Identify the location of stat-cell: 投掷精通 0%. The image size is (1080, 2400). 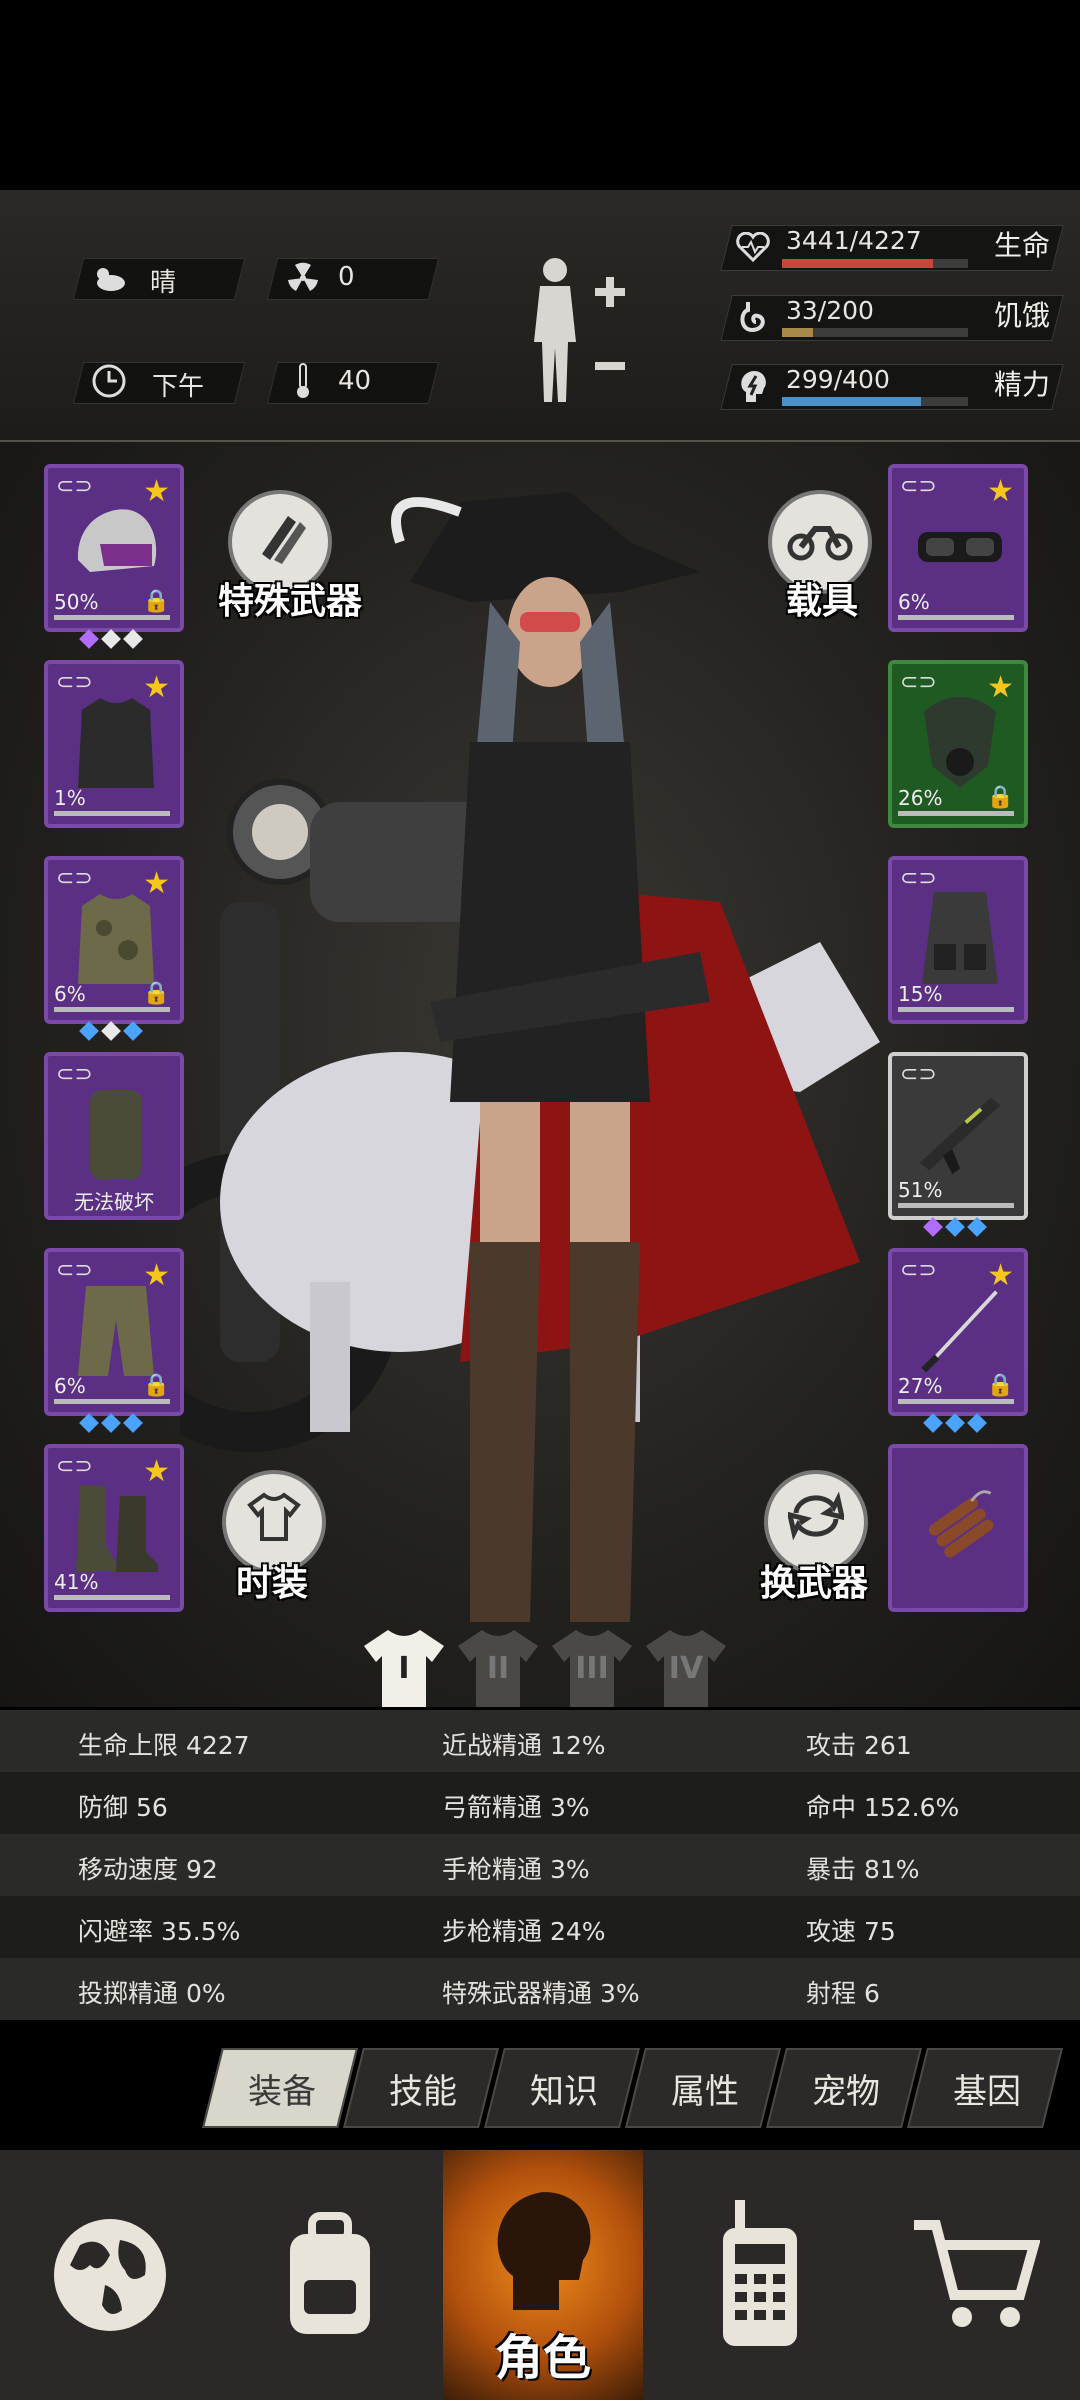
(152, 1993).